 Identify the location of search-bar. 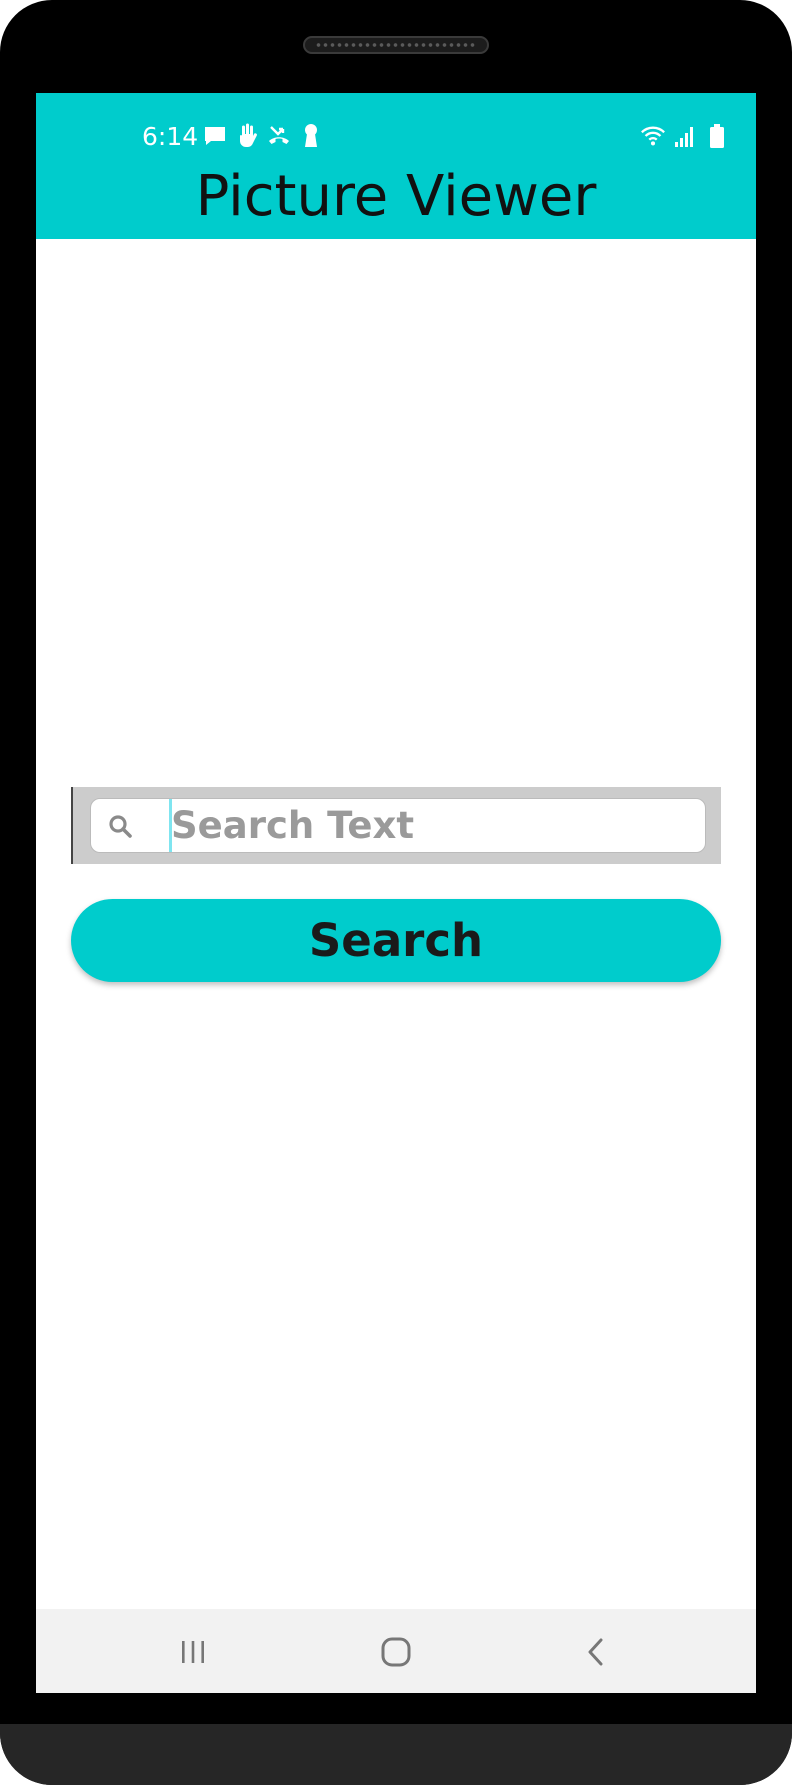
(396, 825).